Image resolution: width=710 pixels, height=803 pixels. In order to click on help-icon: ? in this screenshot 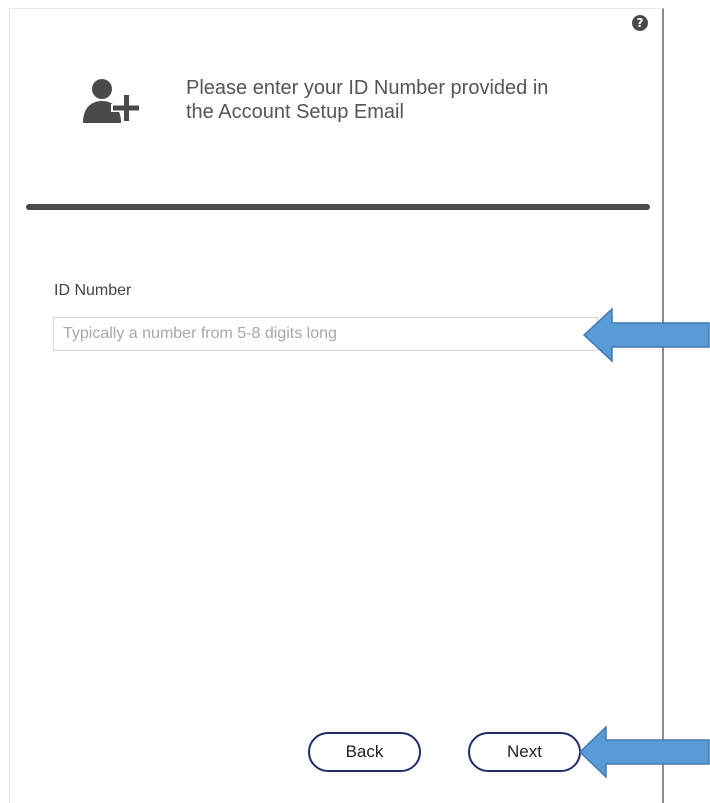, I will do `click(640, 23)`.